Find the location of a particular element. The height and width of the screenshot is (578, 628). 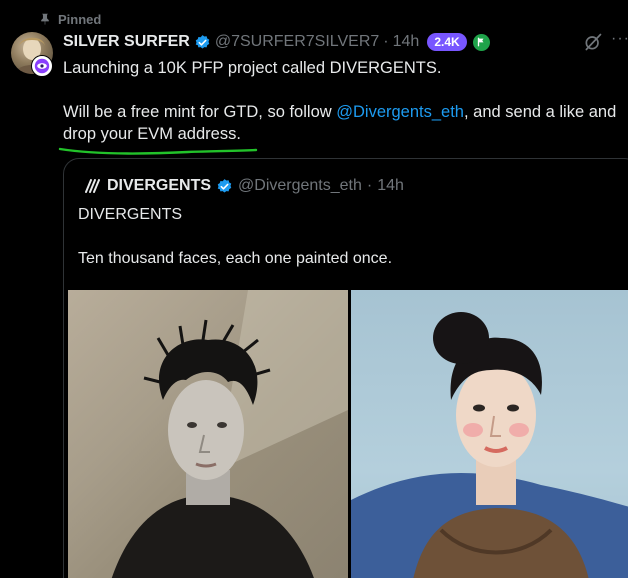

quoted-text-line-1: DIVERGENTS is located at coordinates (130, 214).